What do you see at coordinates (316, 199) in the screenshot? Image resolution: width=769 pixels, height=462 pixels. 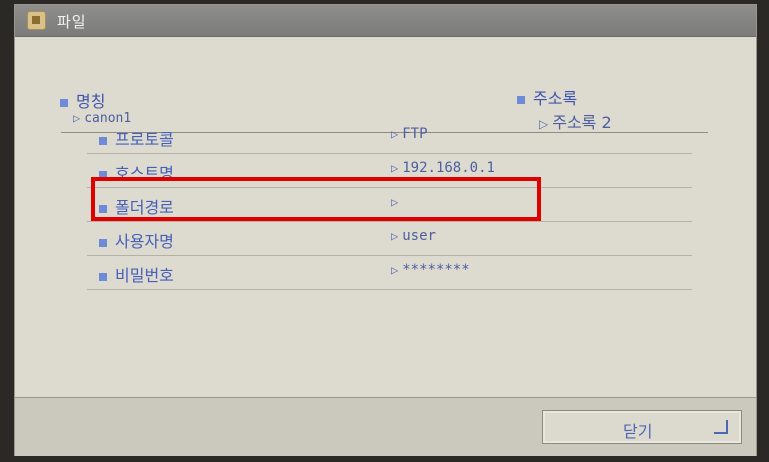 I see `hostname-highlight-box` at bounding box center [316, 199].